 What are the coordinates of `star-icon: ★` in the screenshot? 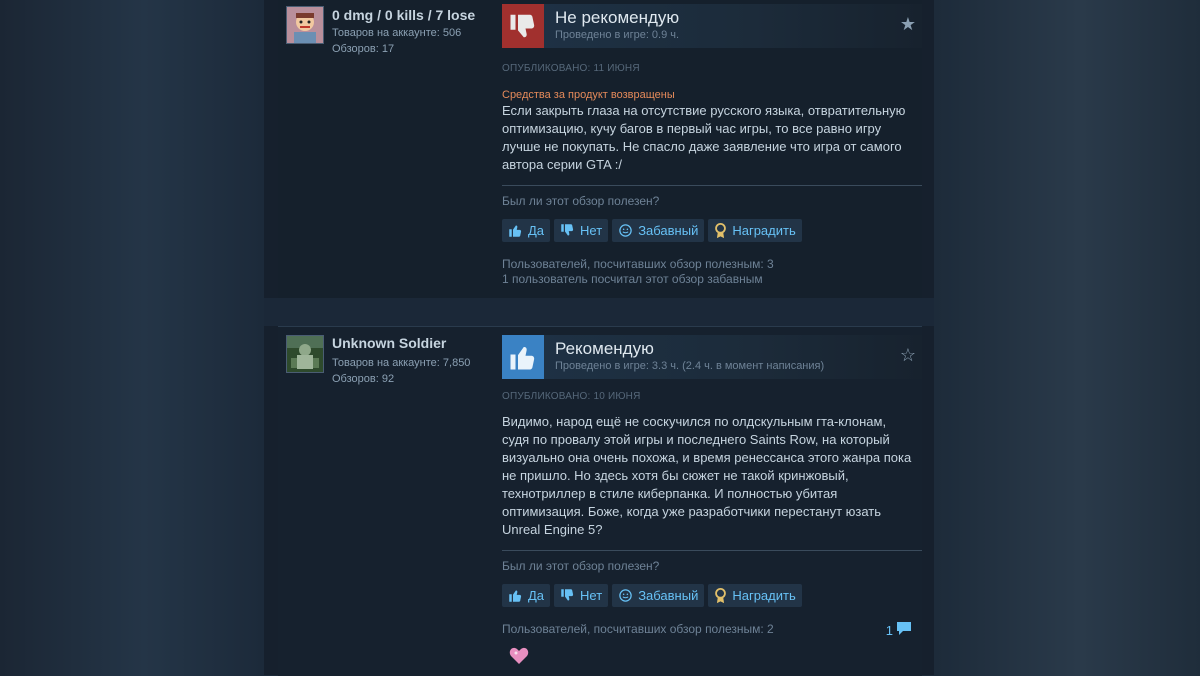 It's located at (908, 24).